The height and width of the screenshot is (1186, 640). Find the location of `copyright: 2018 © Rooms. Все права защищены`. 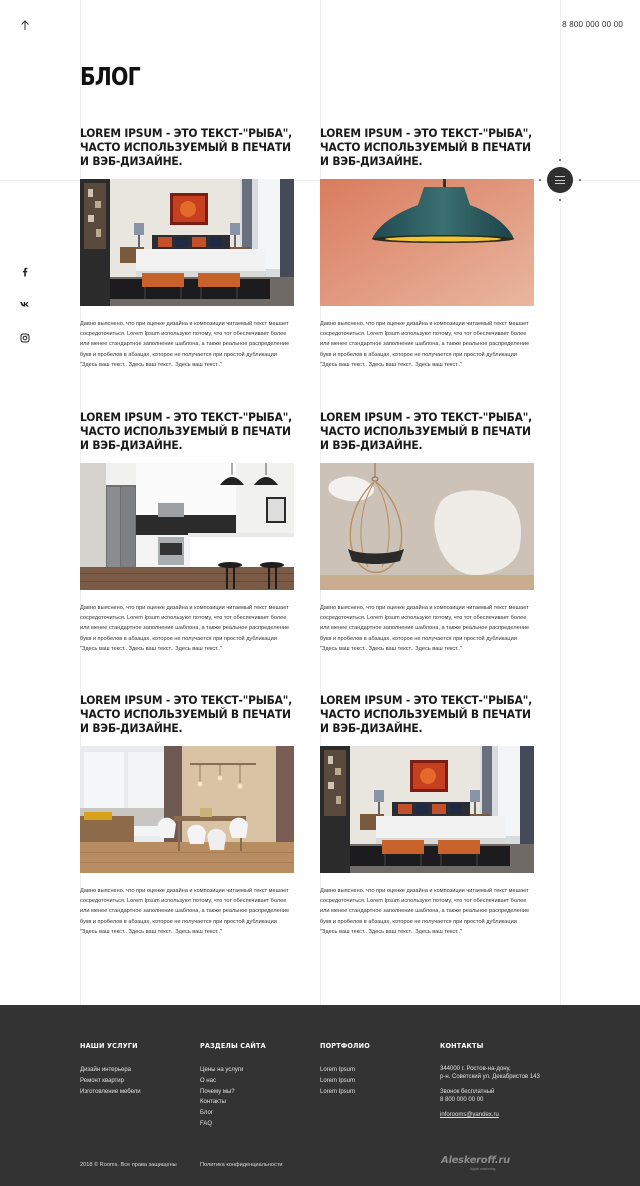

copyright: 2018 © Rooms. Все права защищены is located at coordinates (128, 1165).